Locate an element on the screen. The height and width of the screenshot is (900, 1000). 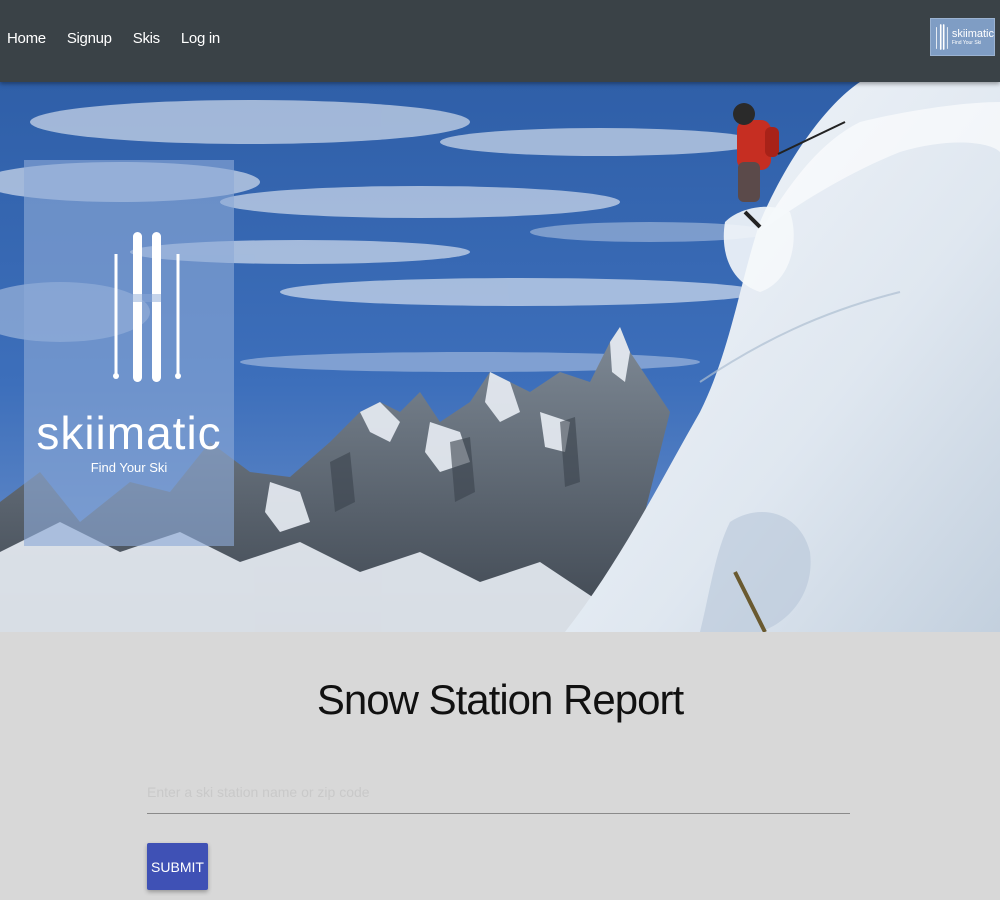
submit-button: SUBMIT is located at coordinates (177, 866).